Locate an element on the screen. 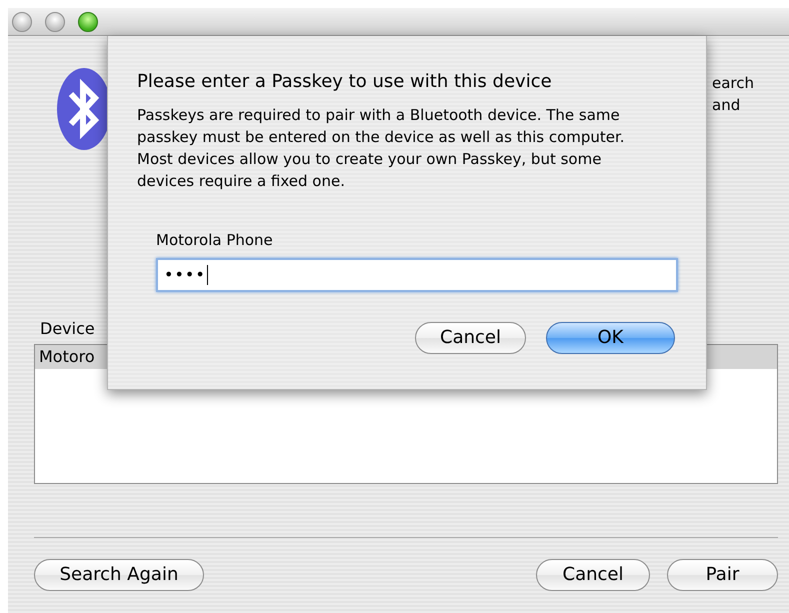  sheet-title: Please enter a Passkey to use with this device is located at coordinates (345, 82).